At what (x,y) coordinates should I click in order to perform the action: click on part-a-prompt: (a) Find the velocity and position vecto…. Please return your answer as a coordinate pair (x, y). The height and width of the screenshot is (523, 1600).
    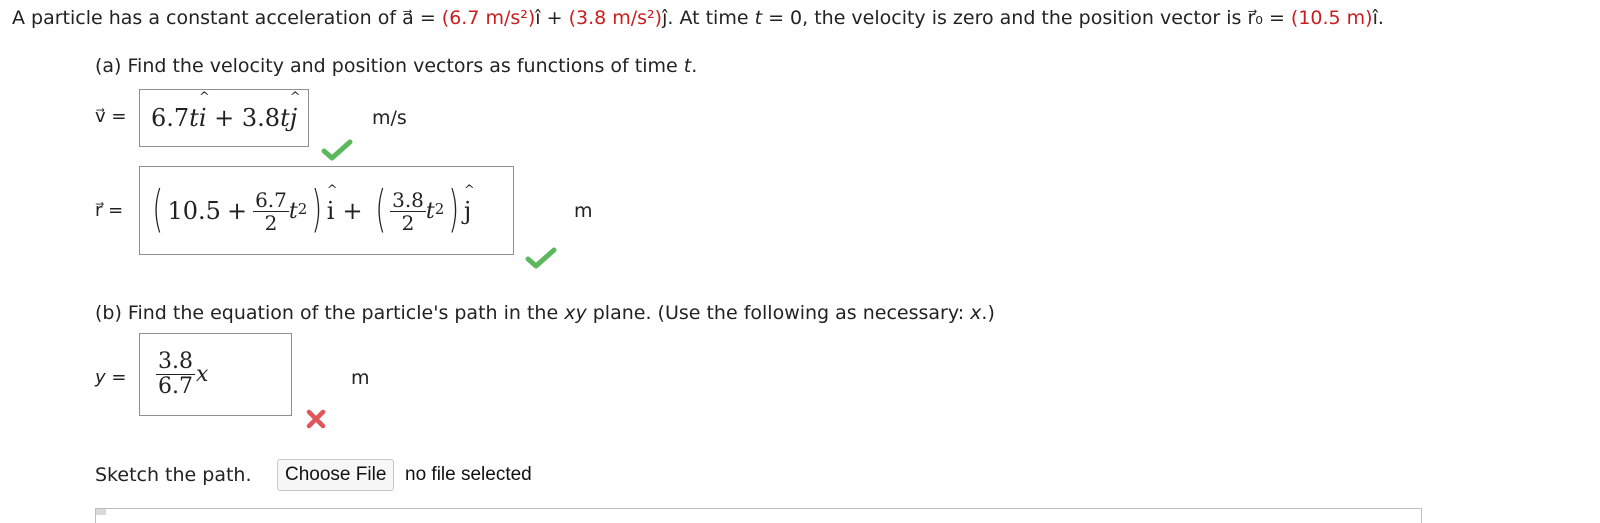
    Looking at the image, I should click on (396, 66).